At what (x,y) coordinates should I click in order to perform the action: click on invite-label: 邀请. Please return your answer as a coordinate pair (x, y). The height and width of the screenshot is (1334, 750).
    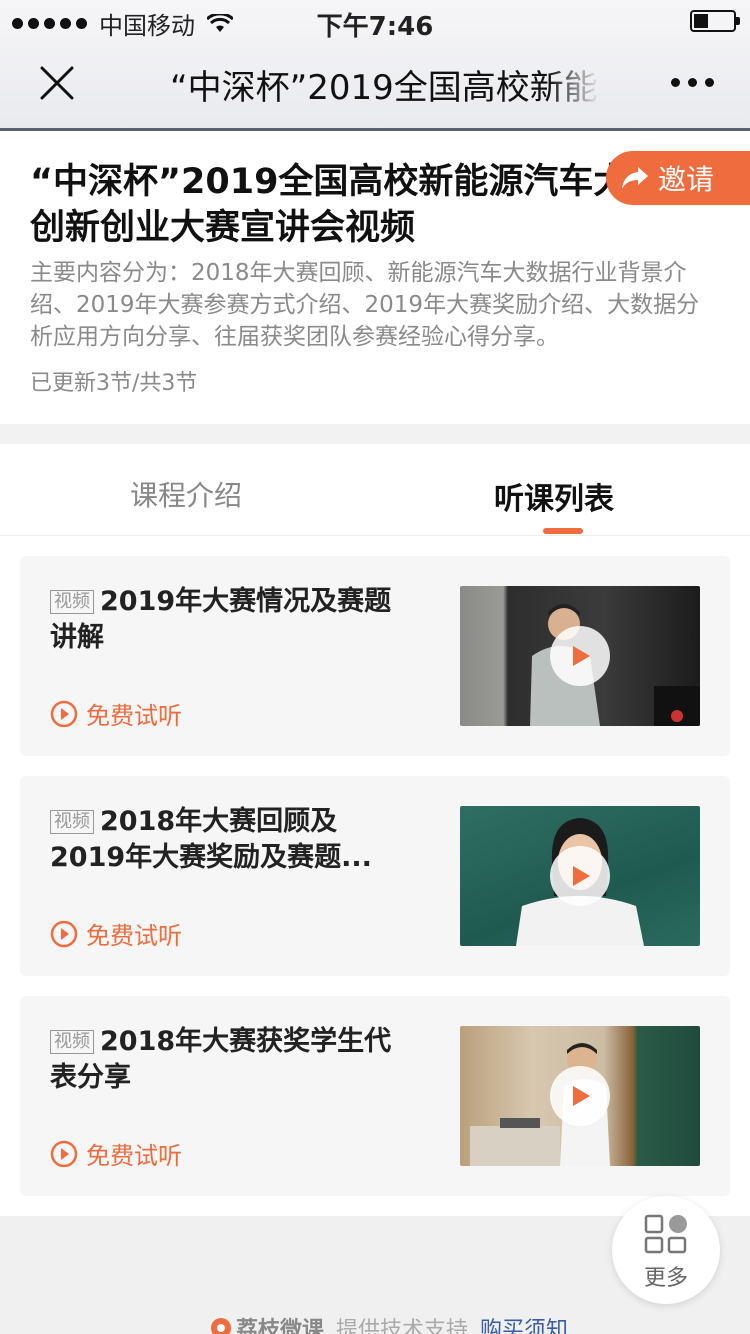
    Looking at the image, I should click on (686, 179).